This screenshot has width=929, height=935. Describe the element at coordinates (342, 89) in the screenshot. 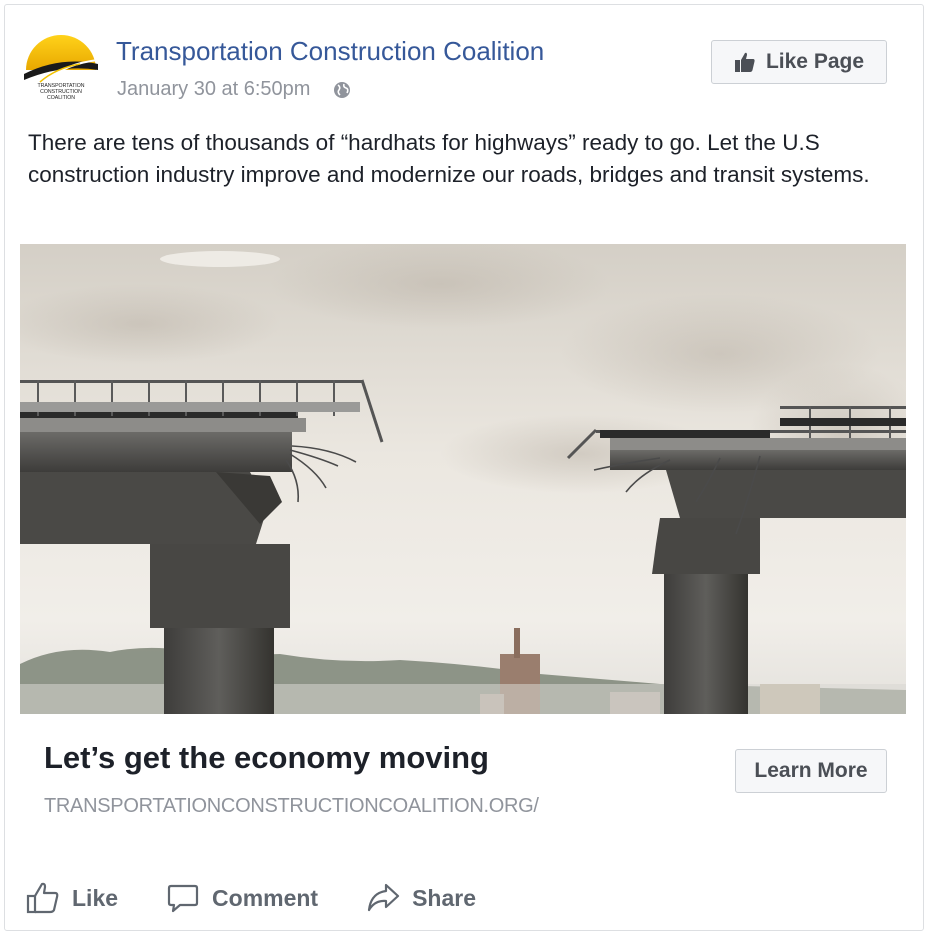

I see `globe-icon` at that location.